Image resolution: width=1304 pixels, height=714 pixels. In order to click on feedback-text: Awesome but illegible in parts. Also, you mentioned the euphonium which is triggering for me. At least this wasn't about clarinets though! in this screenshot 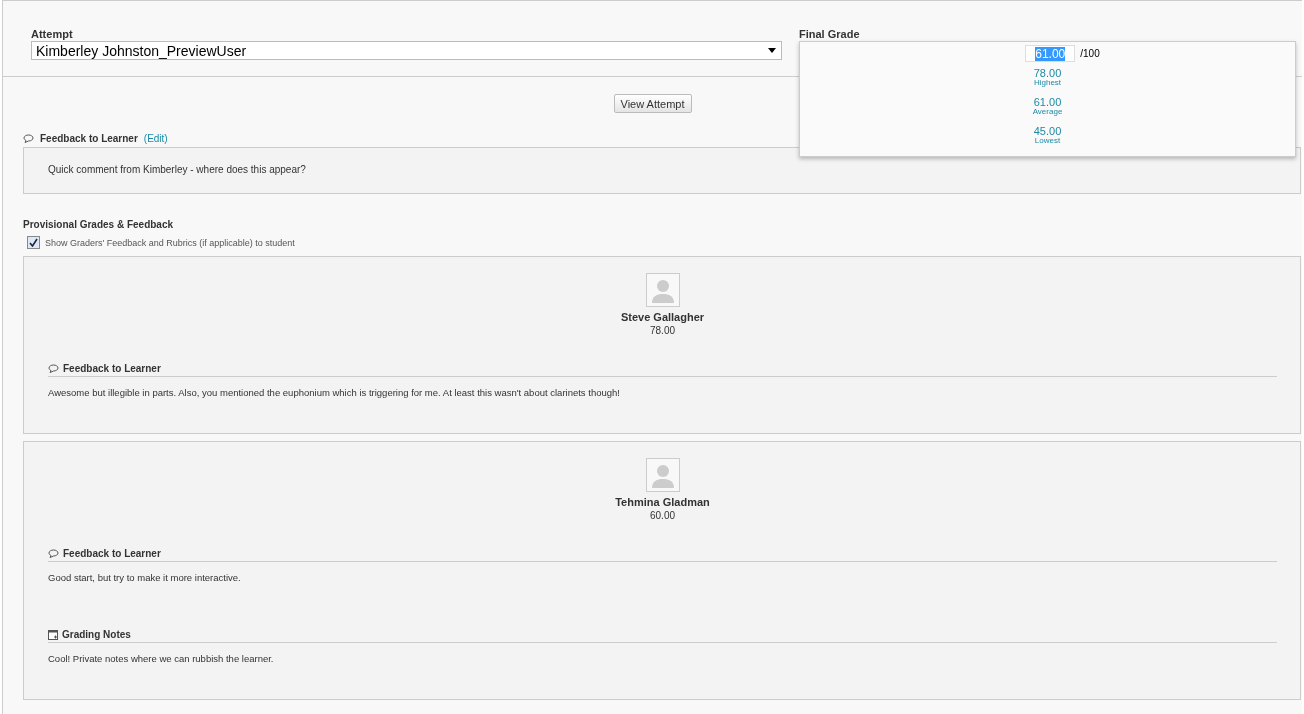, I will do `click(334, 393)`.